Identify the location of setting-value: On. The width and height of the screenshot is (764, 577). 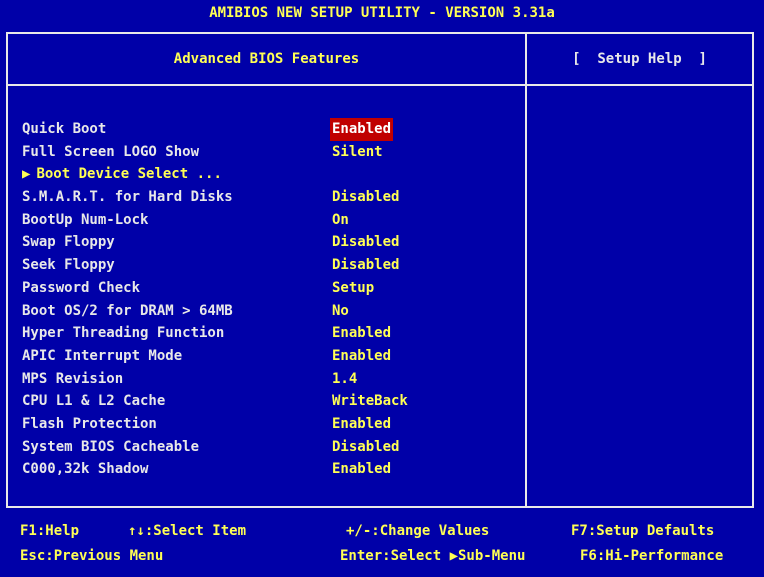
(340, 220).